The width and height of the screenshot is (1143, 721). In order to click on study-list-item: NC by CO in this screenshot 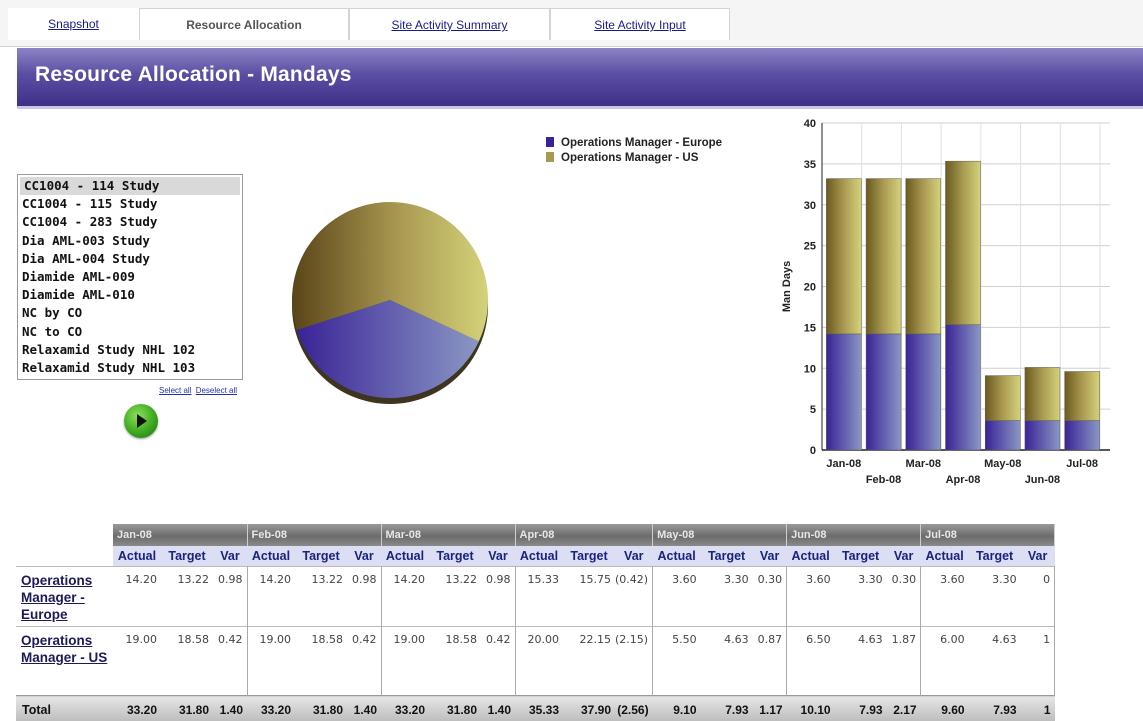, I will do `click(130, 313)`.